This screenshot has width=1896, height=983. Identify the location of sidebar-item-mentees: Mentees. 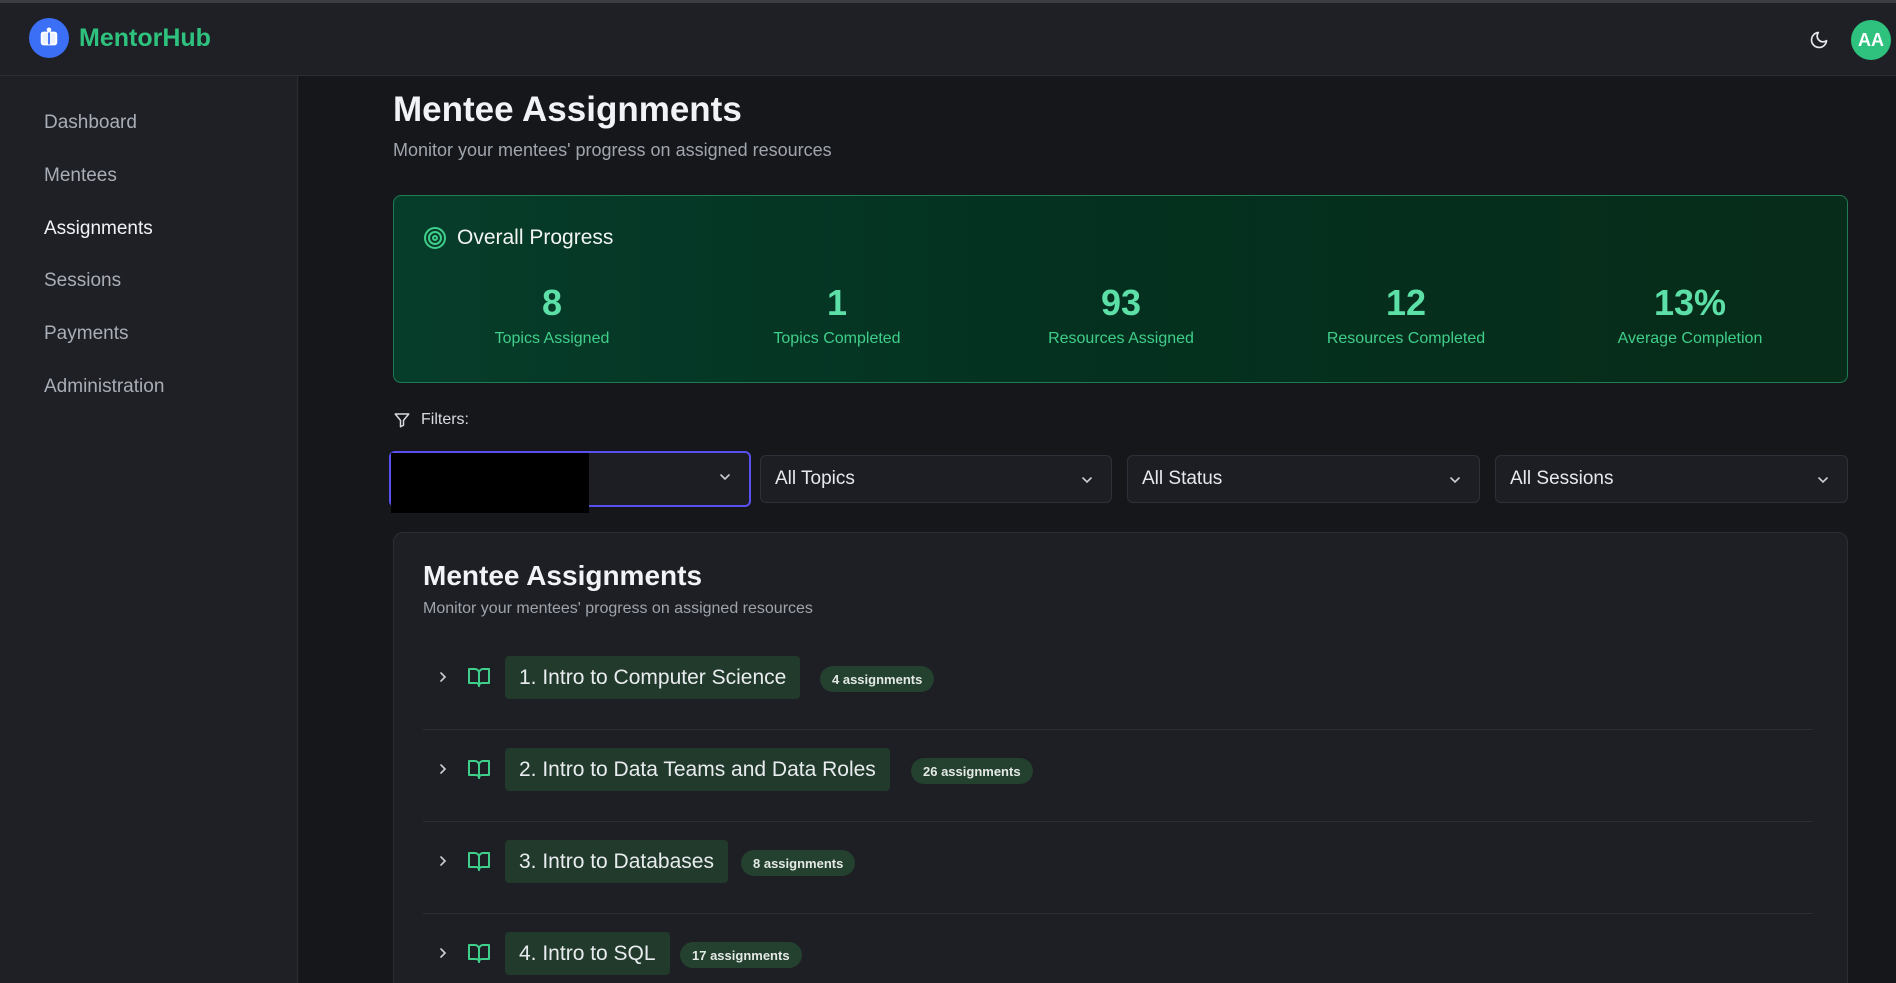
(80, 176).